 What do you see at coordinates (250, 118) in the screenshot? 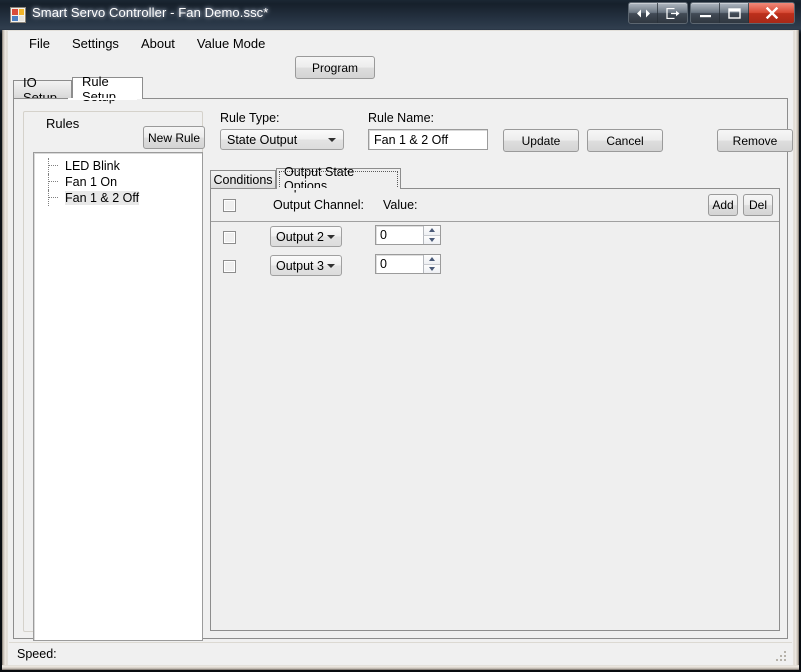
I see `rule-type-label: Rule Type:` at bounding box center [250, 118].